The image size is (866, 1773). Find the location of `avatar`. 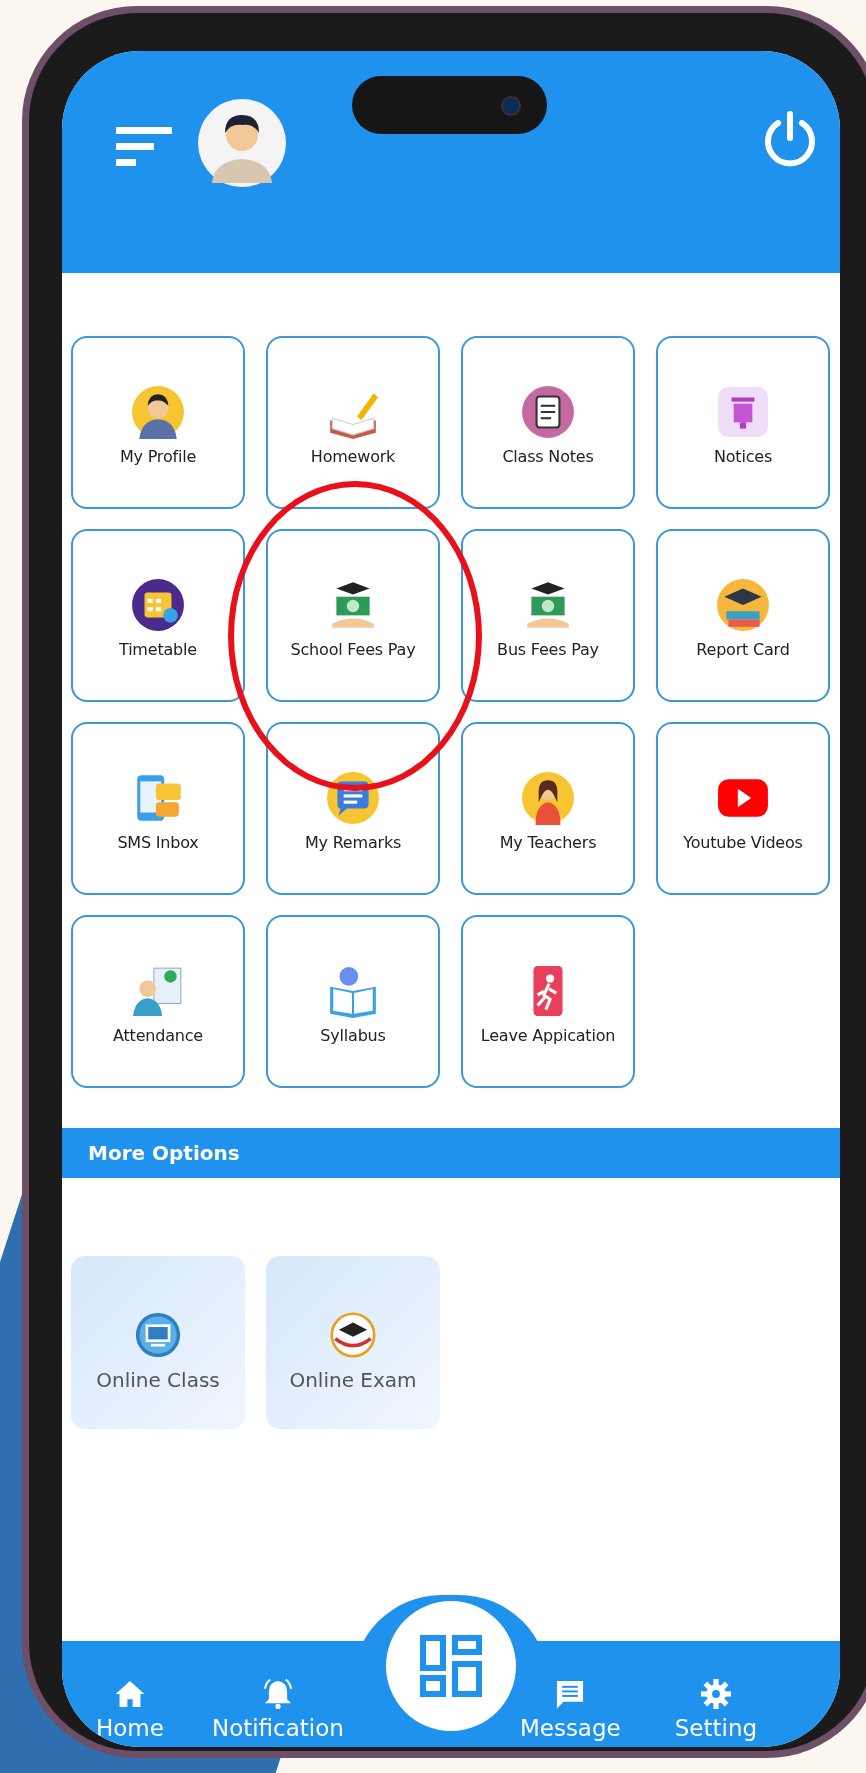

avatar is located at coordinates (242, 143).